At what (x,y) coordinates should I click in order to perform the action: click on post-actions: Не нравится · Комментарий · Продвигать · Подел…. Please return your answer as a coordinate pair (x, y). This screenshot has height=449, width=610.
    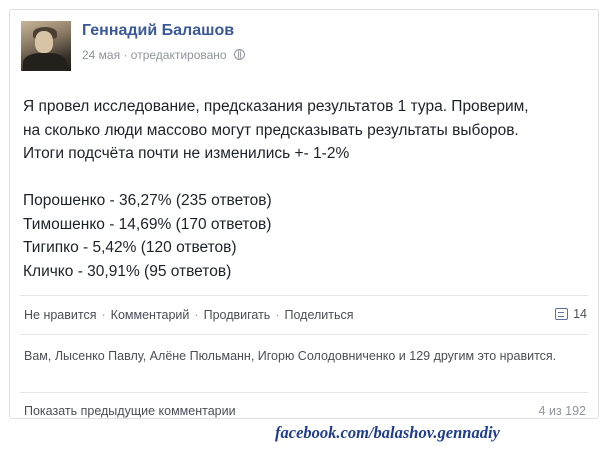
    Looking at the image, I should click on (189, 315).